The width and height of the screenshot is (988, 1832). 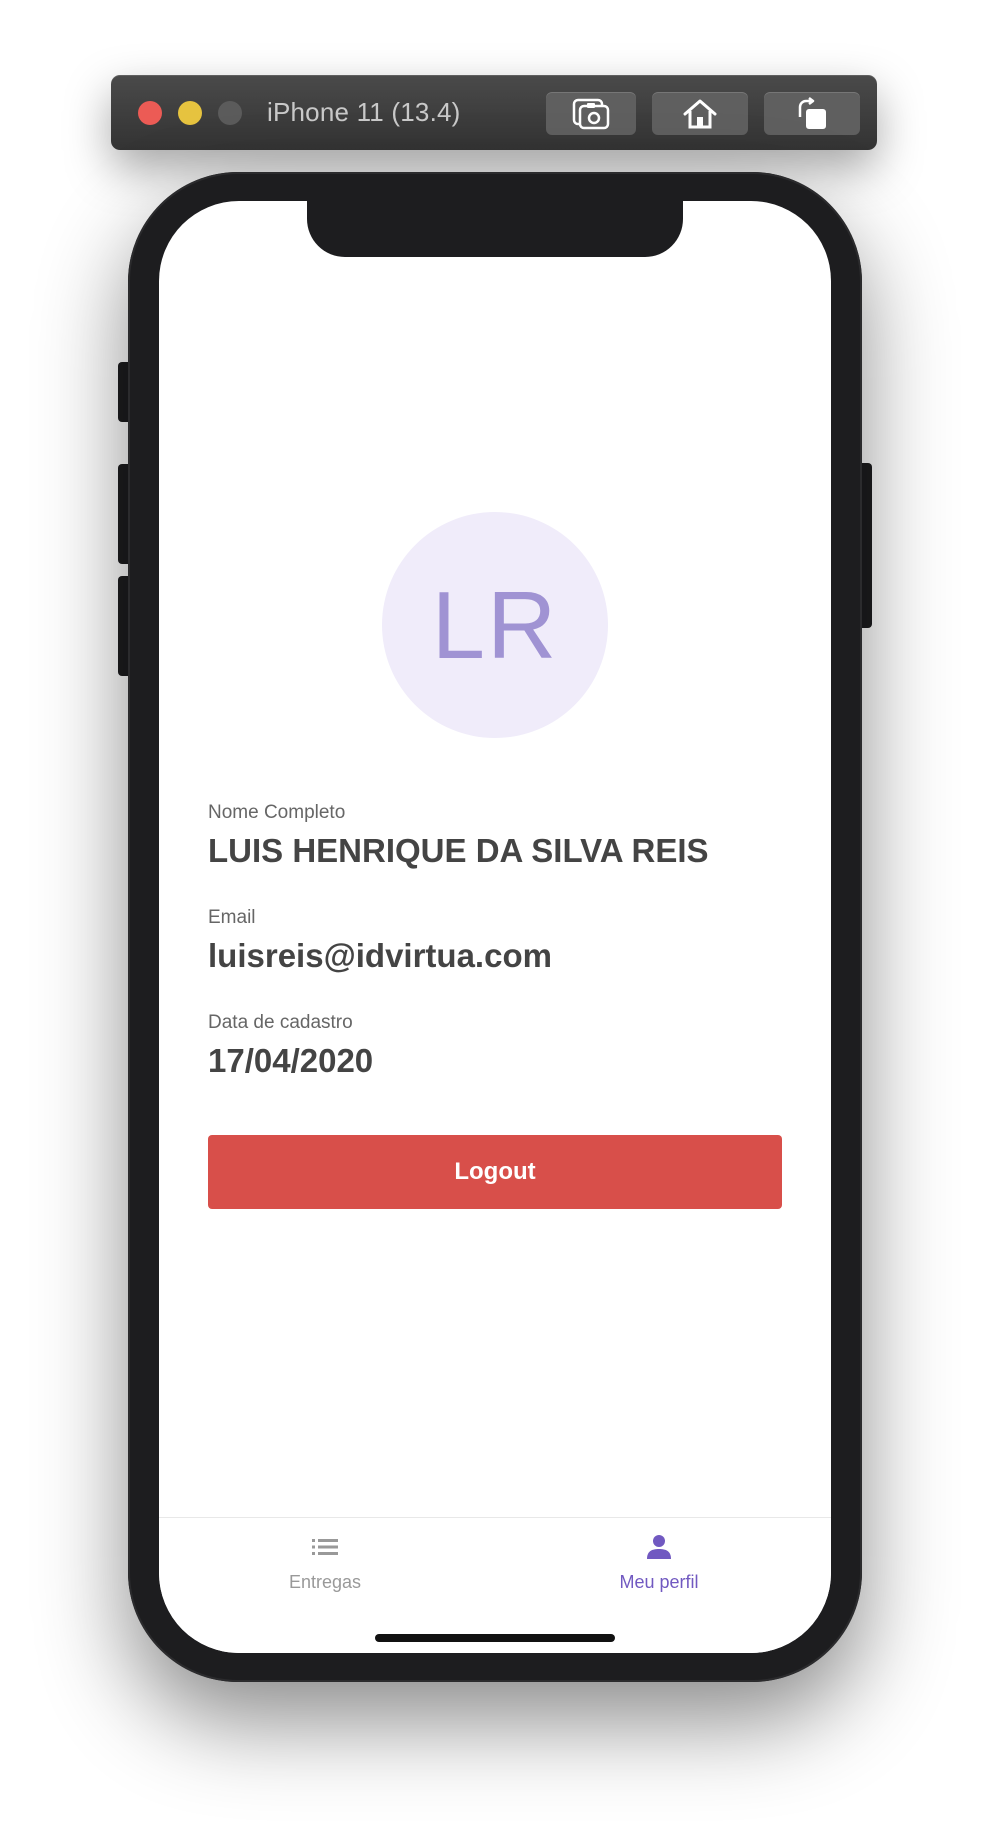 I want to click on logout-button: Logout, so click(x=495, y=1172).